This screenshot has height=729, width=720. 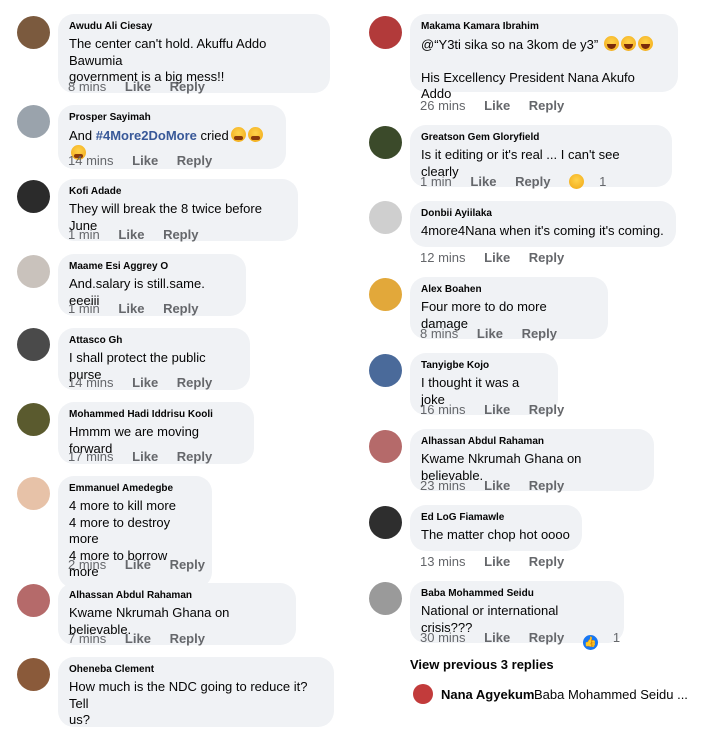 I want to click on comment-meta: 2 mins Like Reply, so click(x=144, y=564).